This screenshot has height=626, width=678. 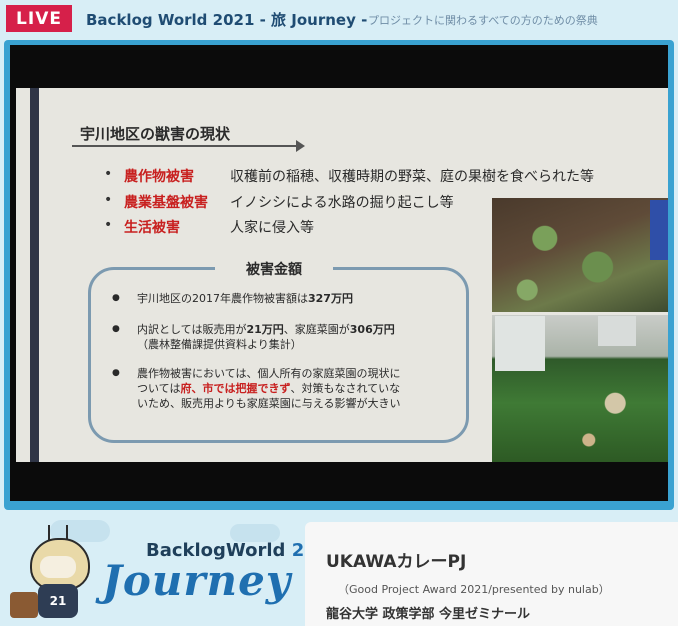 I want to click on event-subtitle: プロジェクトに関わるすべての方のための祭典, so click(x=483, y=20).